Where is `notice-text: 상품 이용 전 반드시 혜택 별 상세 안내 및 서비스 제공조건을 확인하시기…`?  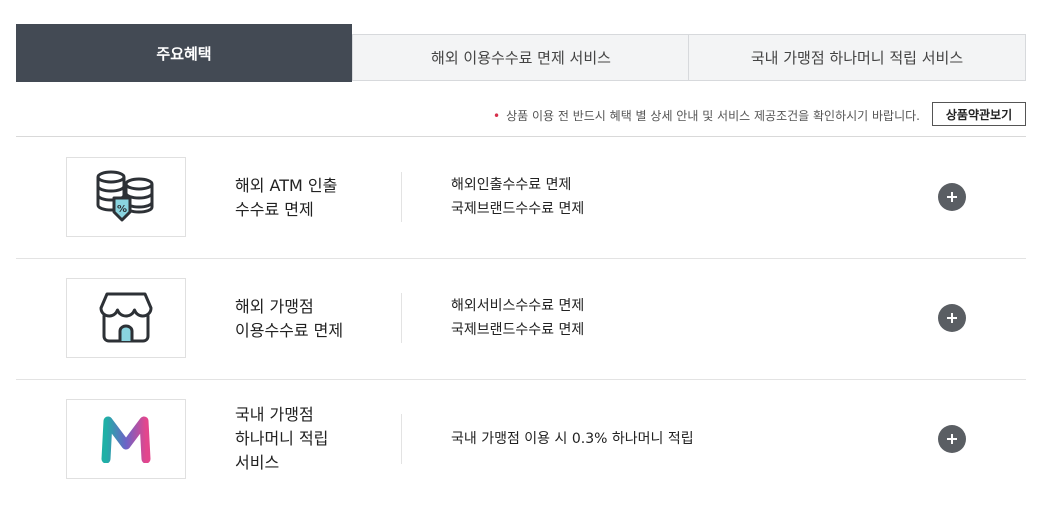
notice-text: 상품 이용 전 반드시 혜택 별 상세 안내 및 서비스 제공조건을 확인하시기… is located at coordinates (713, 116).